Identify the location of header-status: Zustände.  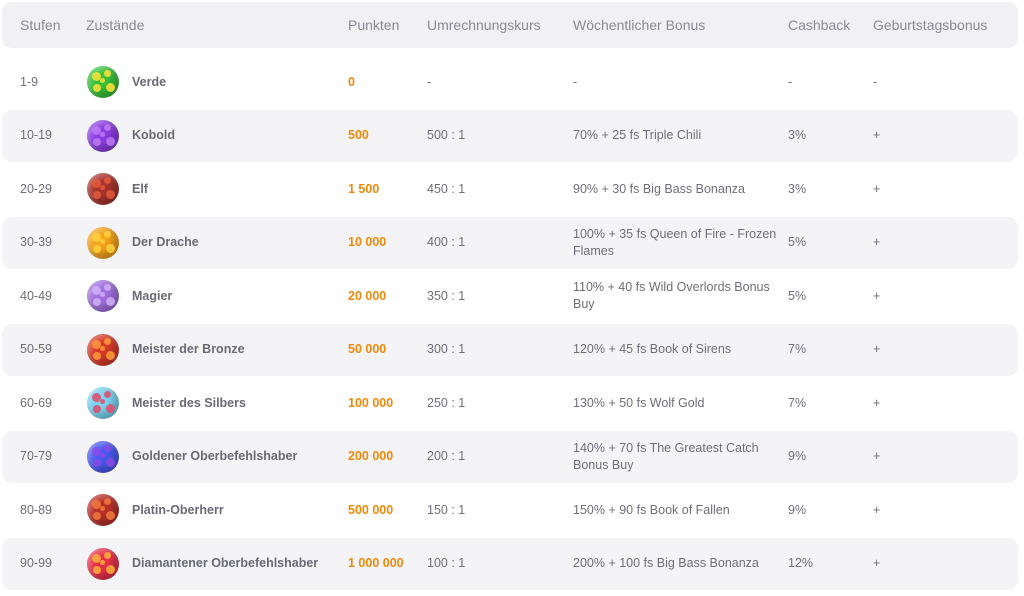
(115, 24).